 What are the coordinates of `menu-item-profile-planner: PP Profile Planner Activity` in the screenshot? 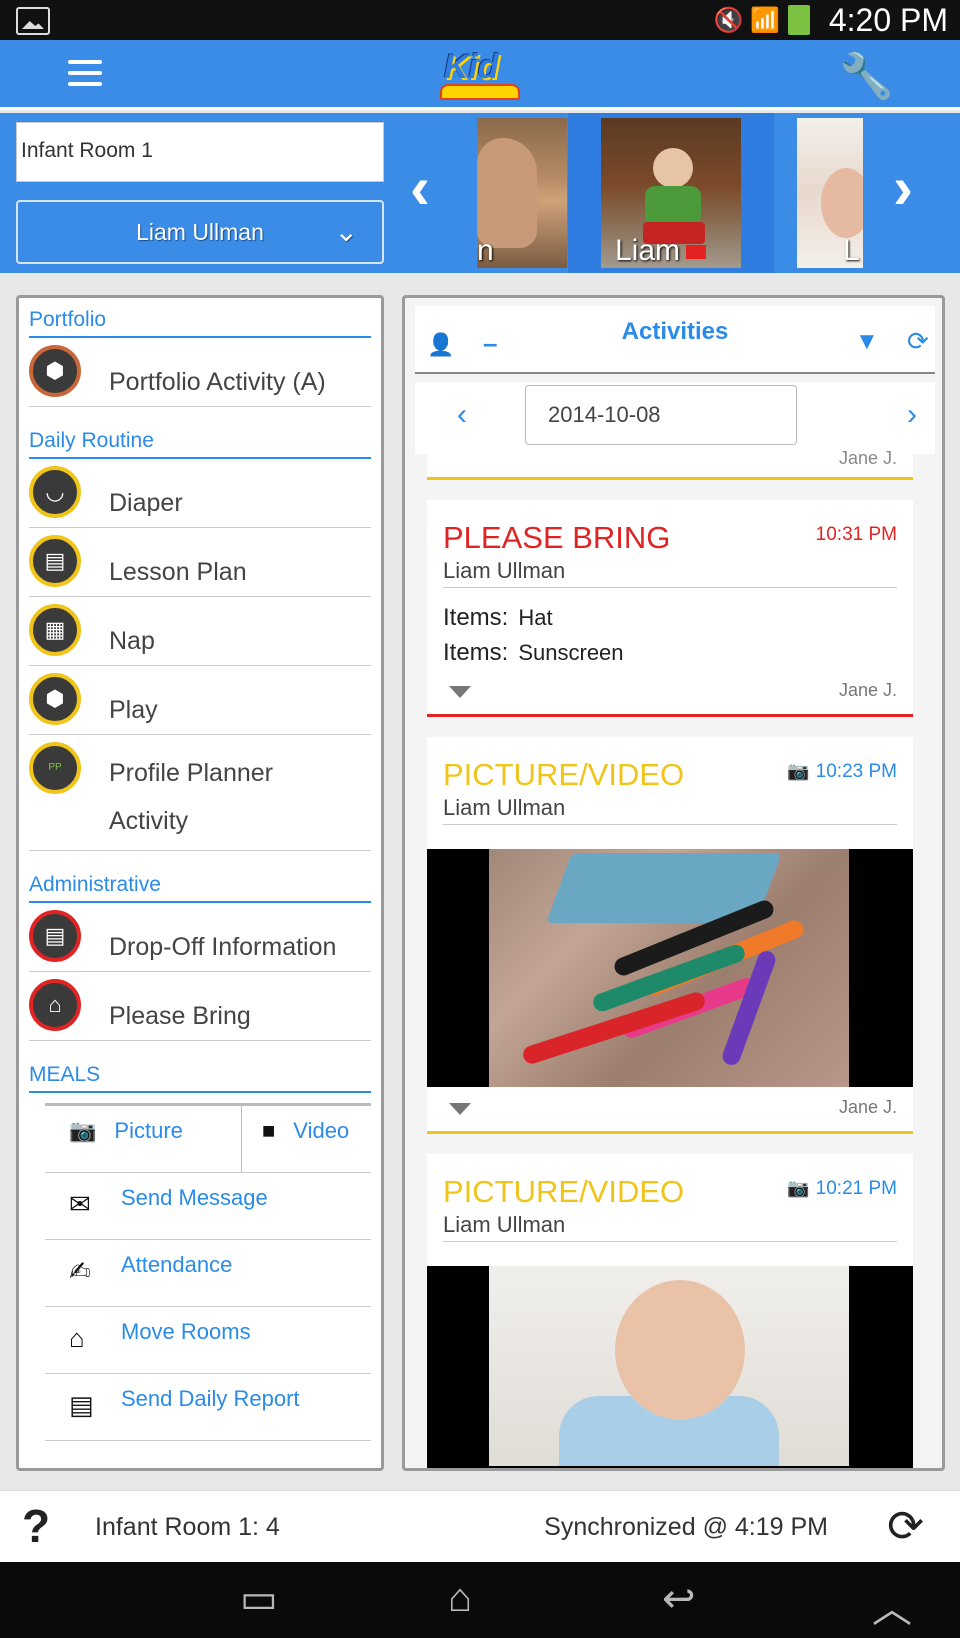 It's located at (200, 793).